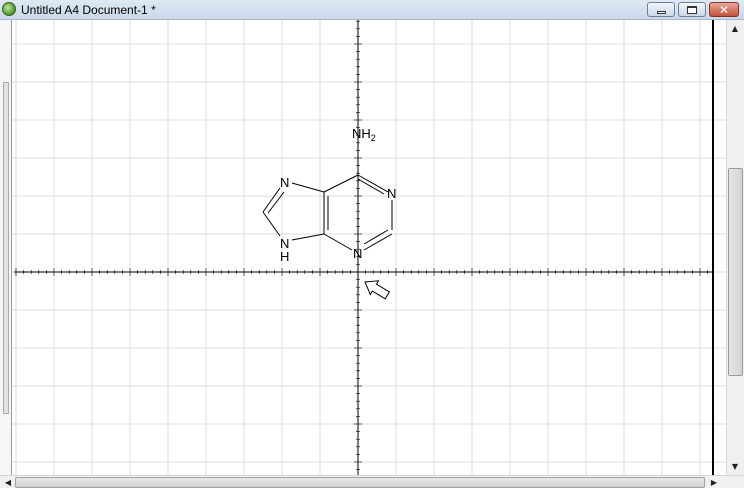  I want to click on window-title: Untitled A4 Document-1 *, so click(88, 10).